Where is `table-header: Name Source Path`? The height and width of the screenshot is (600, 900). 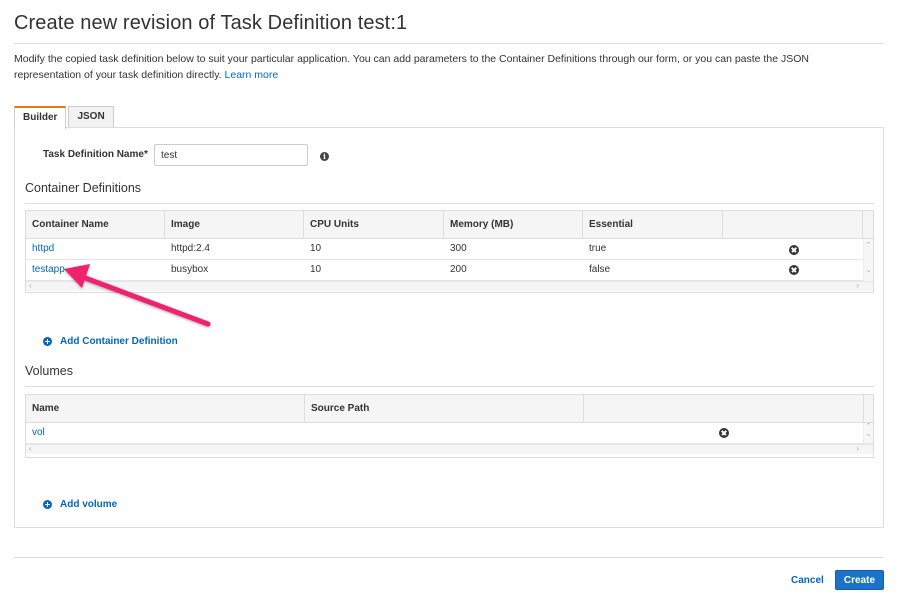
table-header: Name Source Path is located at coordinates (449, 409).